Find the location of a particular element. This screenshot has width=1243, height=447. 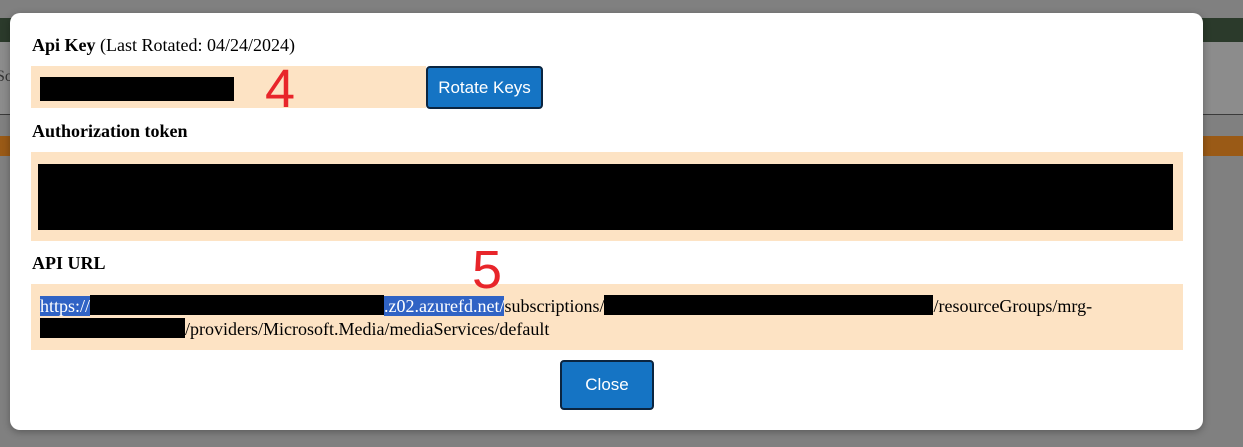

last-rotated-note: (Last Rotated: 04/24/2024) is located at coordinates (197, 45).